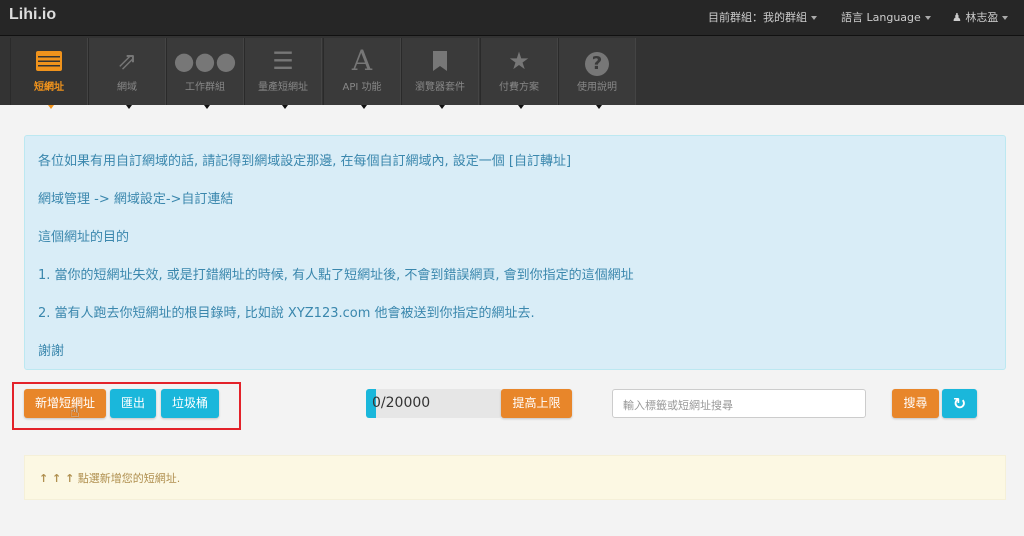 This screenshot has height=536, width=1024. I want to click on user-name: 林志盈, so click(982, 17).